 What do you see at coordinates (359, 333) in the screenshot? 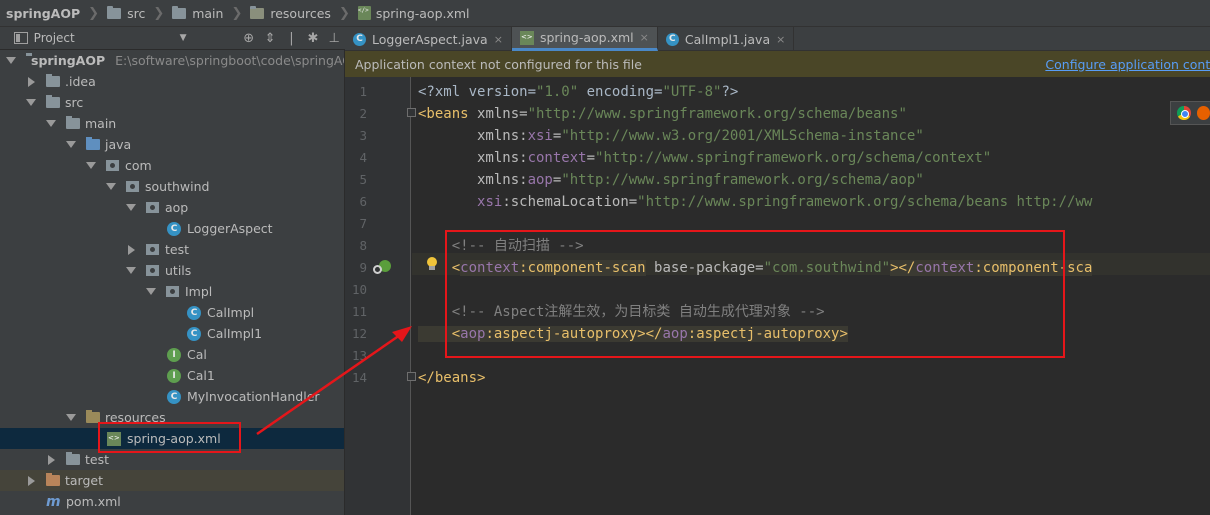
I see `line-number: 12` at bounding box center [359, 333].